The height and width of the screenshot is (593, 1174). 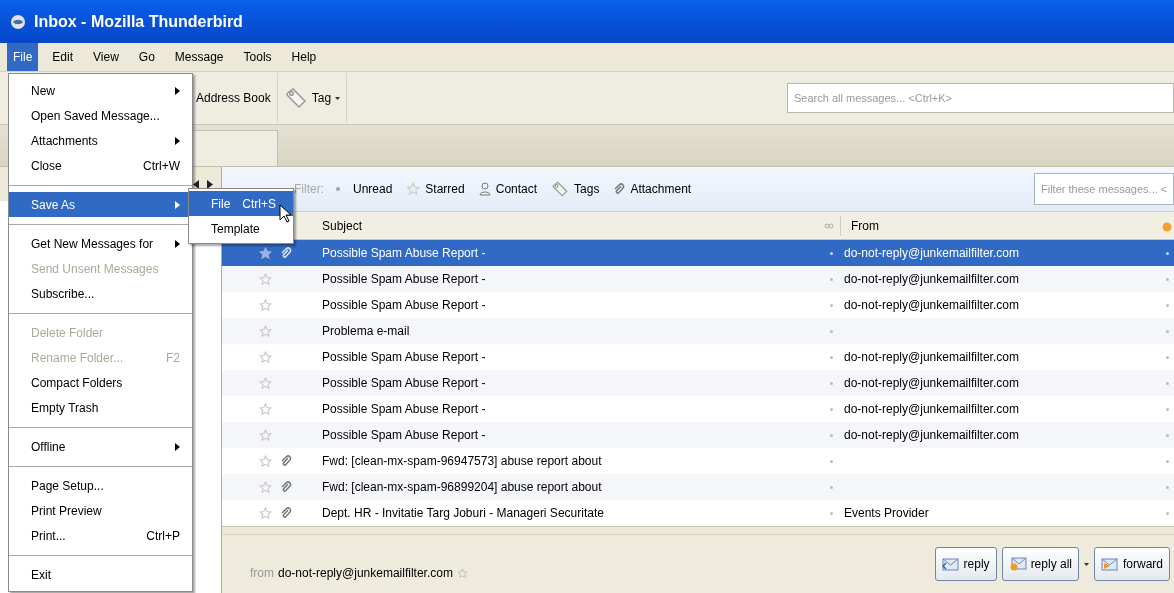 What do you see at coordinates (100, 165) in the screenshot?
I see `menu-item: Close Ctrl+W` at bounding box center [100, 165].